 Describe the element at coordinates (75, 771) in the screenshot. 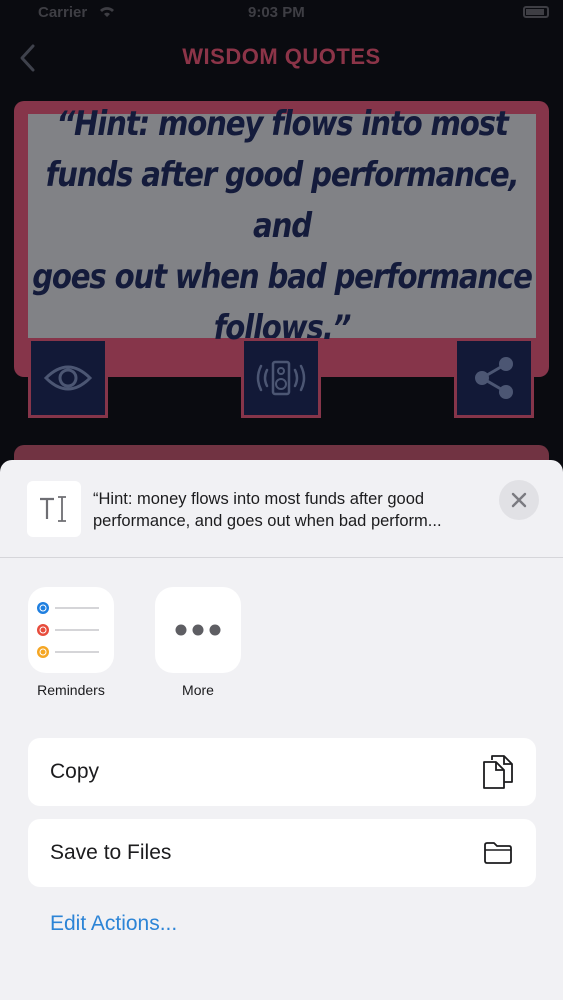

I see `action-label: Copy` at that location.